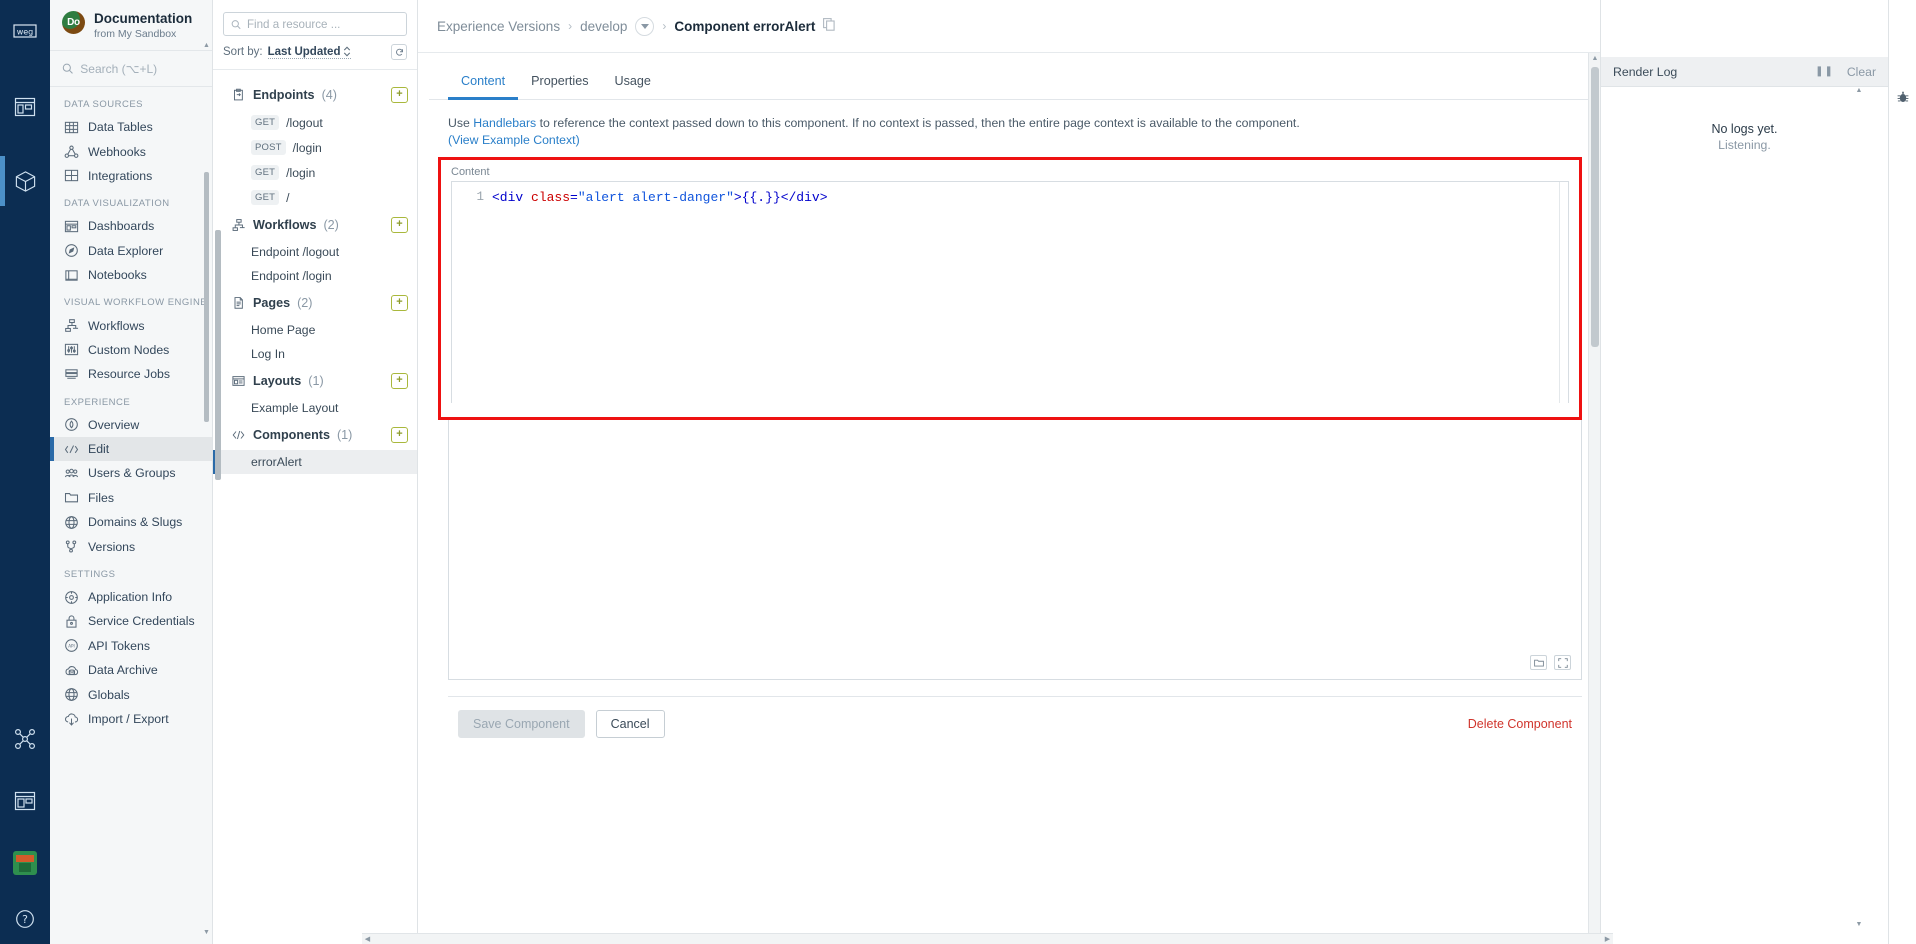 Image resolution: width=1916 pixels, height=944 pixels. Describe the element at coordinates (630, 724) in the screenshot. I see `cancel-button: Cancel` at that location.